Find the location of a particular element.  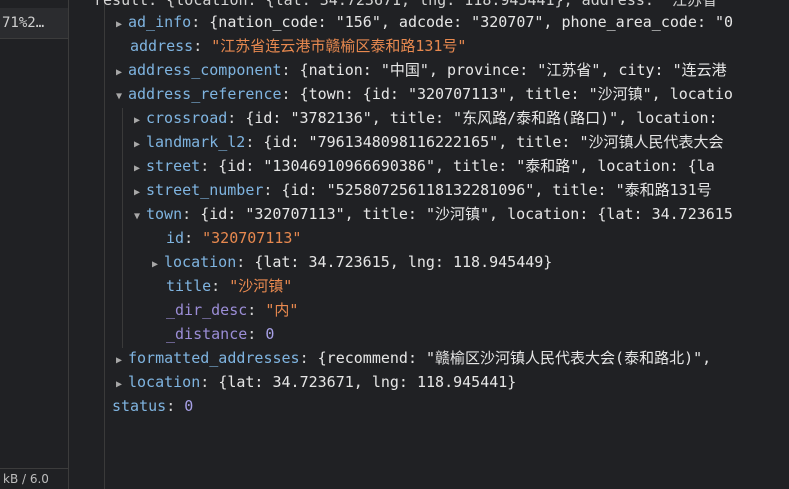

node-string-value: "内" is located at coordinates (282, 310).